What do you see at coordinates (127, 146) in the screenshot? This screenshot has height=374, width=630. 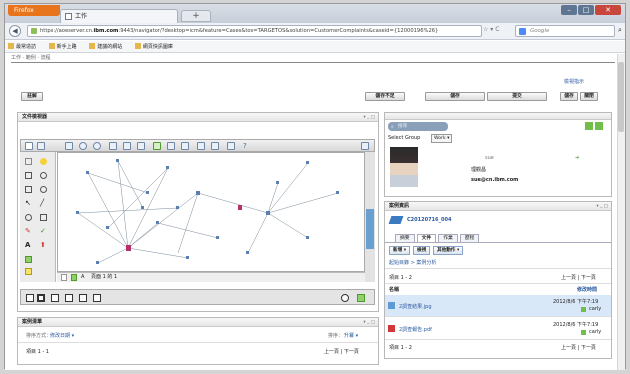 I see `fit-page-icon` at bounding box center [127, 146].